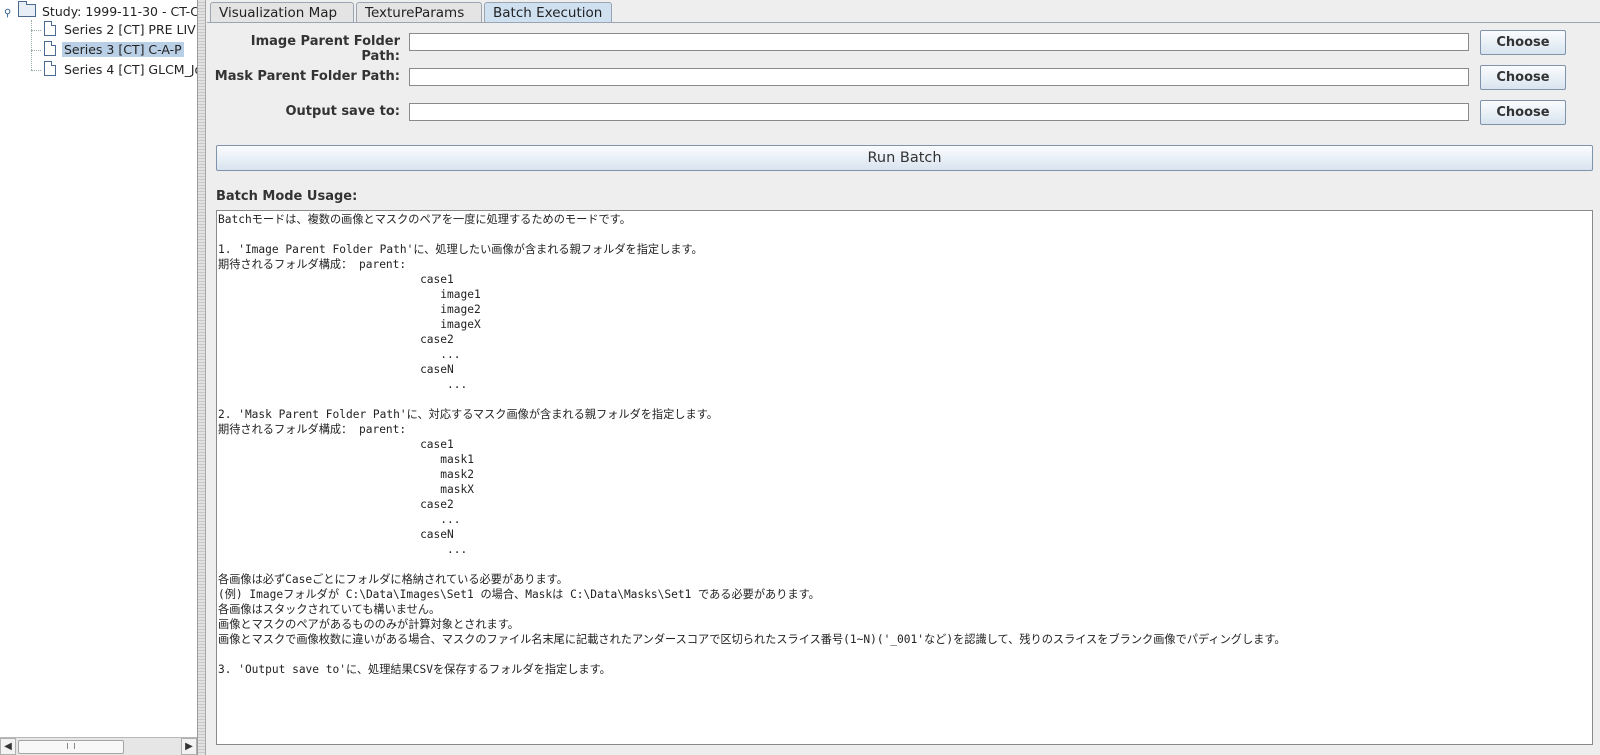 The image size is (1600, 755). Describe the element at coordinates (939, 42) in the screenshot. I see `image-parent-path-input` at that location.